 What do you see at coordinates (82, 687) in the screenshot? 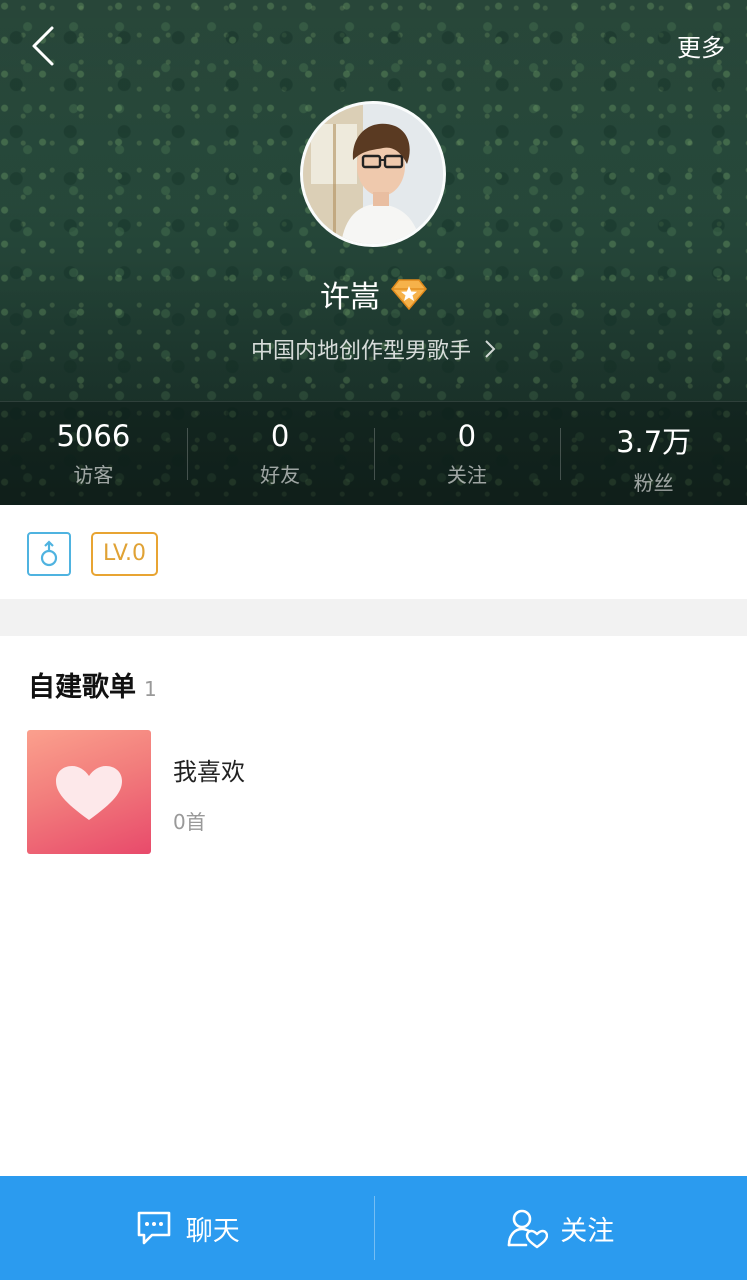
I see `section-title-text: 自建歌单` at bounding box center [82, 687].